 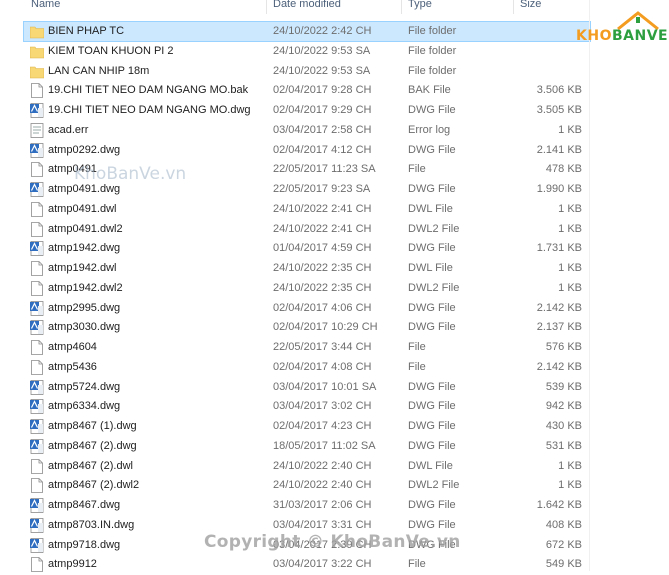 What do you see at coordinates (638, 20) in the screenshot?
I see `house-roof-icon` at bounding box center [638, 20].